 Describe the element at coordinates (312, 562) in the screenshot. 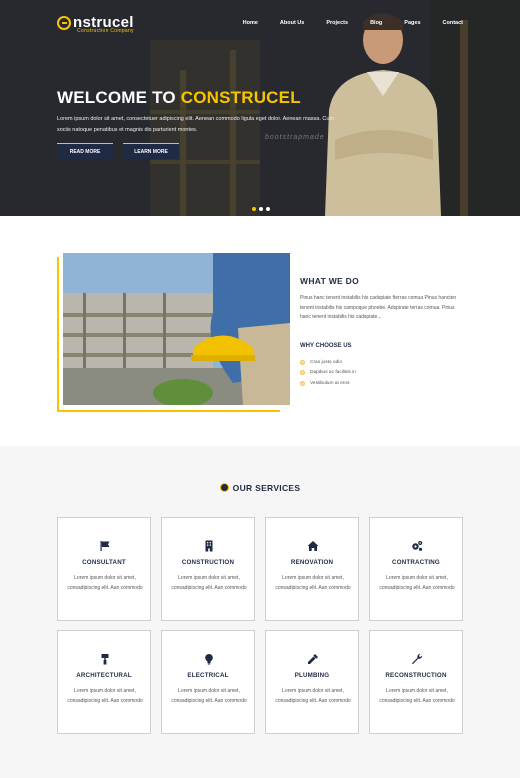

I see `service-title: RENOVATION` at that location.